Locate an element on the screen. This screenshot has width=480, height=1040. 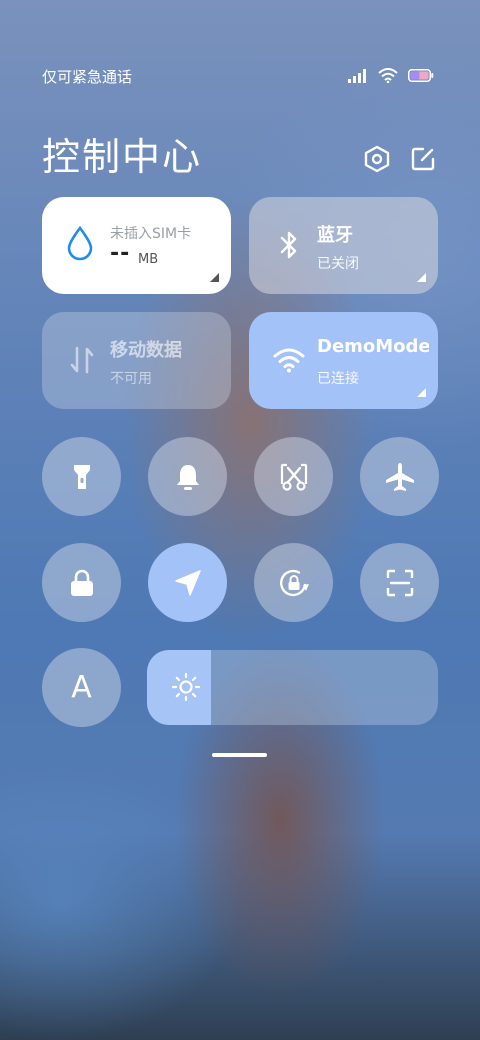
system-icons is located at coordinates (391, 75).